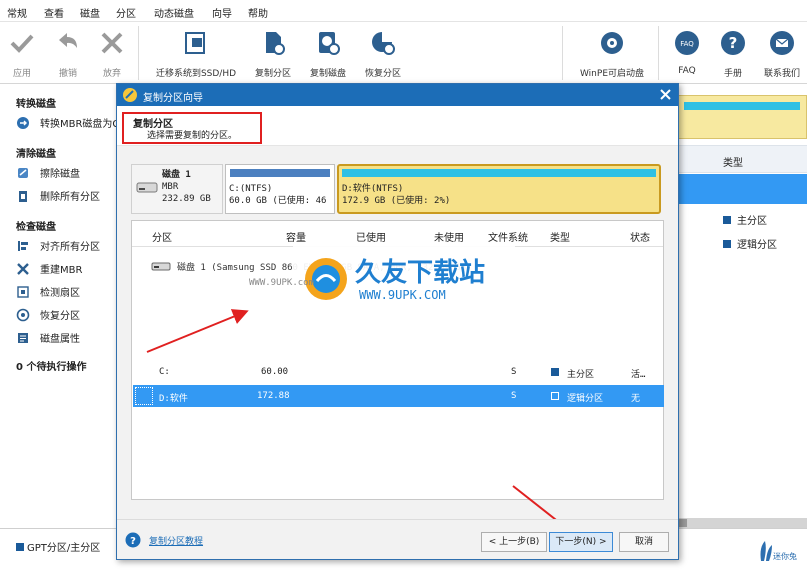  Describe the element at coordinates (36, 227) in the screenshot. I see `section-check-title: 检查磁盘` at that location.